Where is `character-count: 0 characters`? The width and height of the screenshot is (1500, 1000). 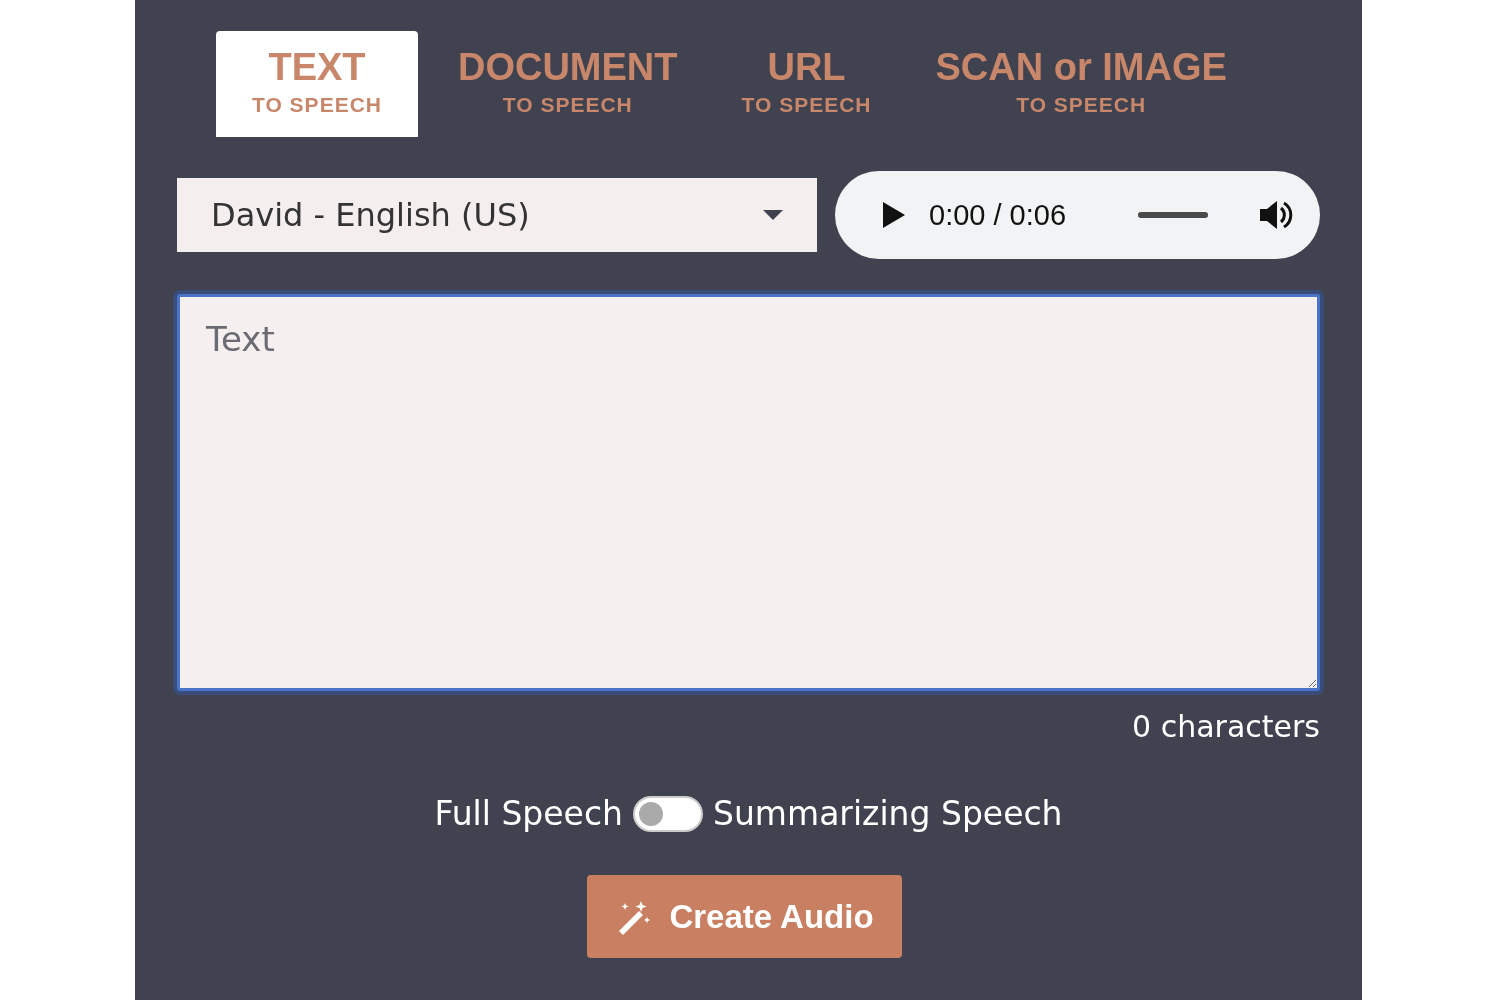 character-count: 0 characters is located at coordinates (1225, 726).